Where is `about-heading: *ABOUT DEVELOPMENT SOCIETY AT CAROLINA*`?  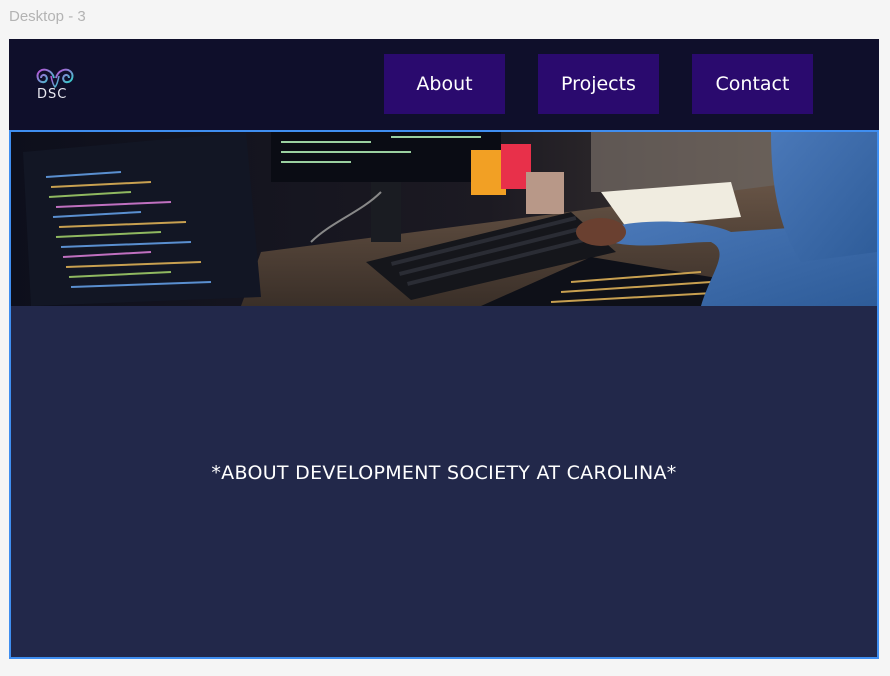 about-heading: *ABOUT DEVELOPMENT SOCIETY AT CAROLINA* is located at coordinates (444, 473).